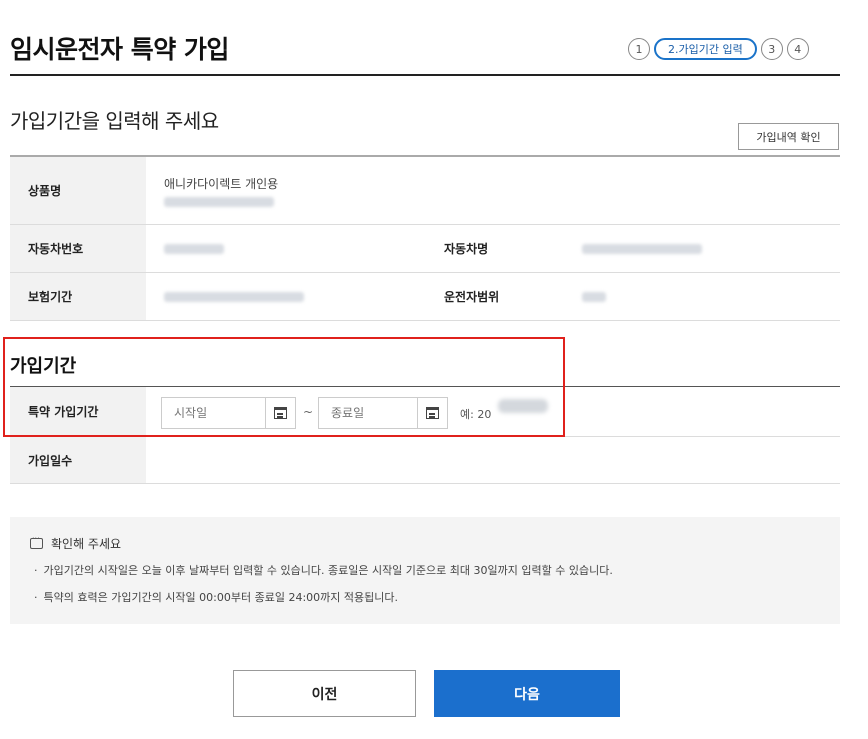 Image resolution: width=868 pixels, height=739 pixels. I want to click on end-date-input, so click(368, 413).